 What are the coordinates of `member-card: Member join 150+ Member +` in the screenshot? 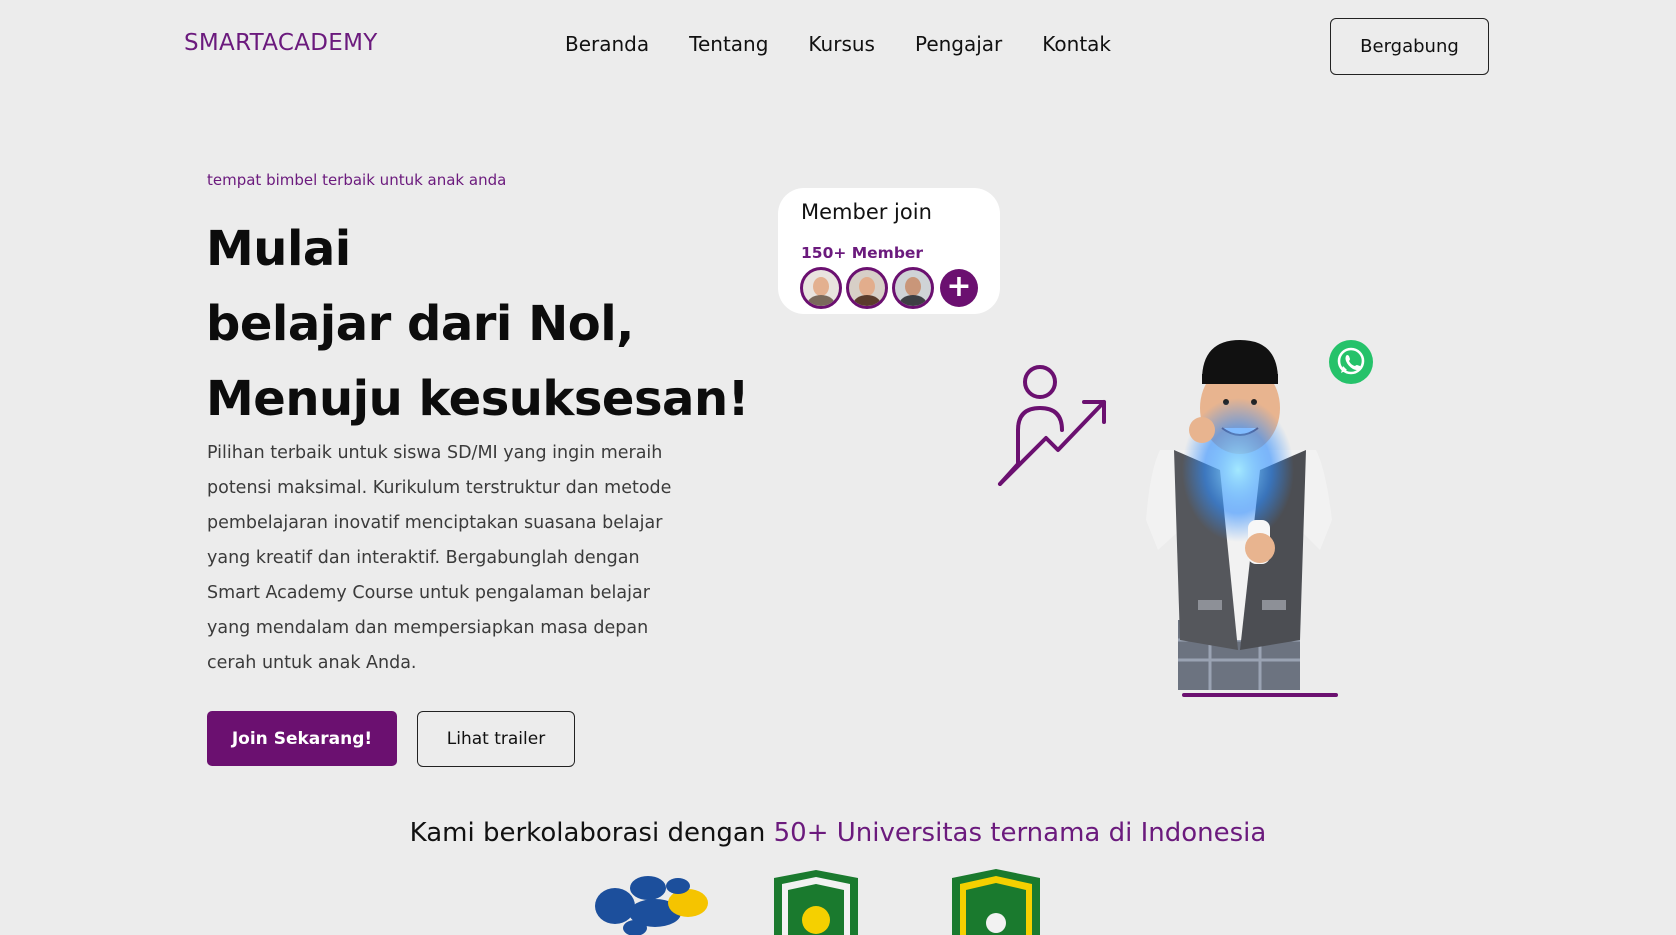 It's located at (889, 251).